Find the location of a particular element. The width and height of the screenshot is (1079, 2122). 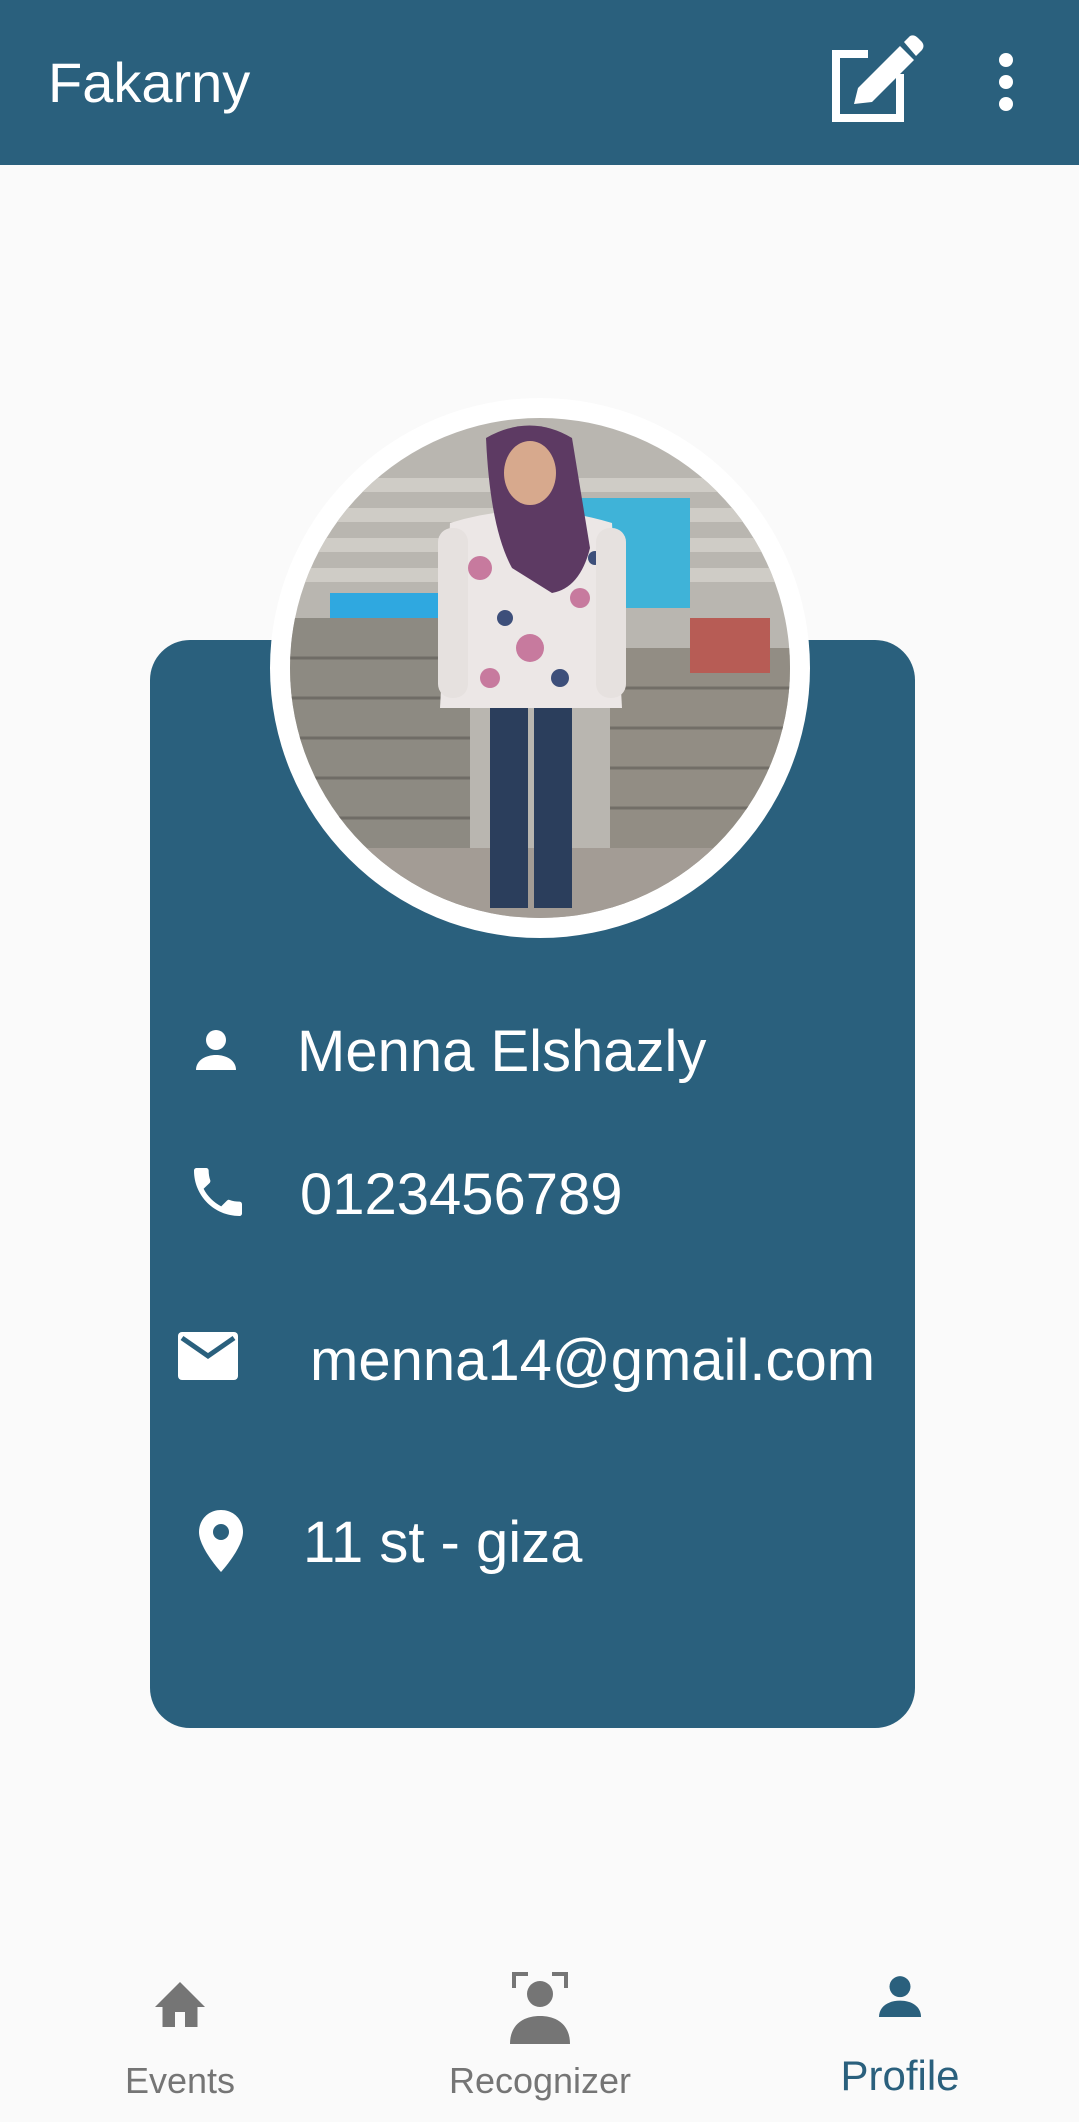

email-icon is located at coordinates (208, 1356).